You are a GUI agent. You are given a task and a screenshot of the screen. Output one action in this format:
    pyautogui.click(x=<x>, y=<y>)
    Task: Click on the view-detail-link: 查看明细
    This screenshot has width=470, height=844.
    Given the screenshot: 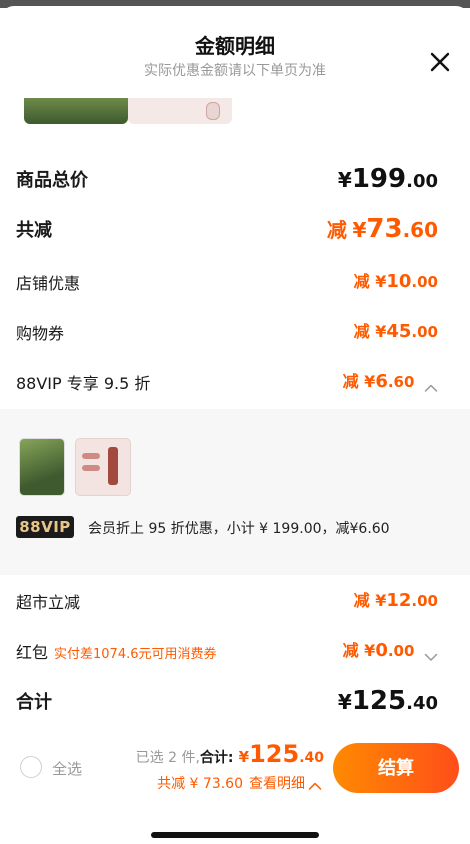 What is the action you would take?
    pyautogui.click(x=285, y=784)
    